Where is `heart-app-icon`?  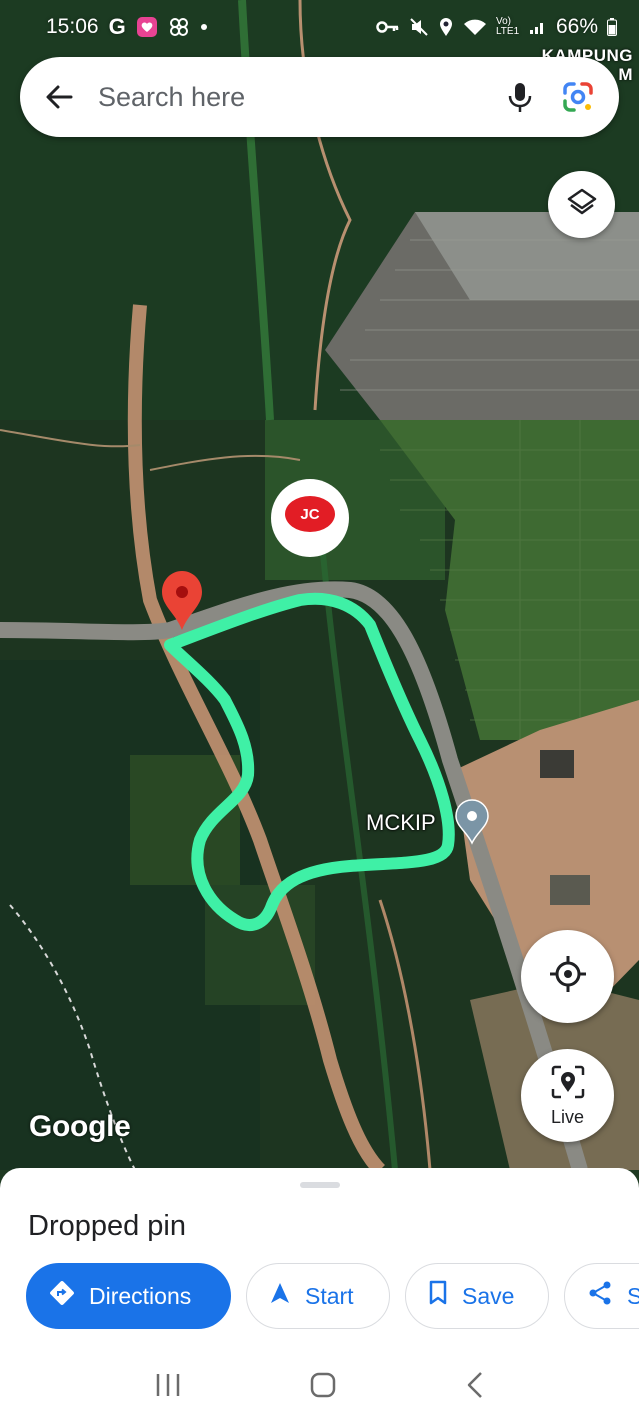
heart-app-icon is located at coordinates (147, 27).